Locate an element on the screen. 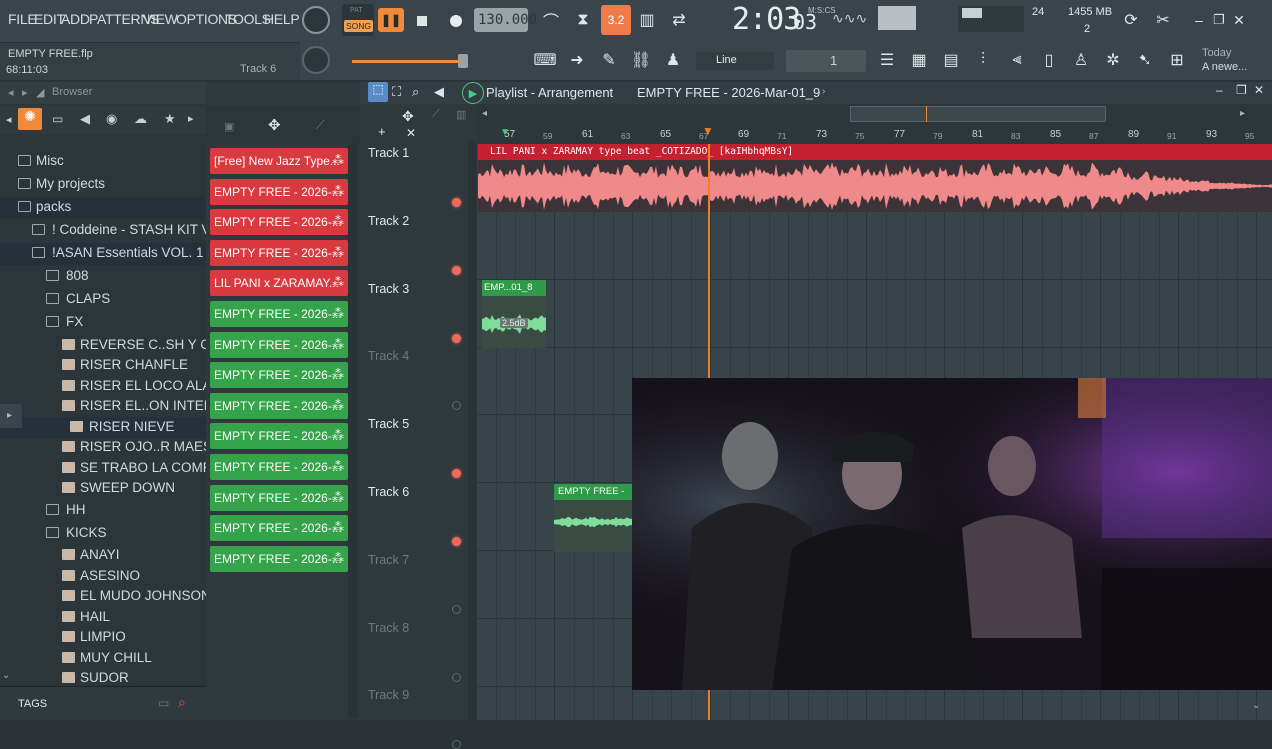 The width and height of the screenshot is (1272, 749). grid-icon: ▥ is located at coordinates (461, 114).